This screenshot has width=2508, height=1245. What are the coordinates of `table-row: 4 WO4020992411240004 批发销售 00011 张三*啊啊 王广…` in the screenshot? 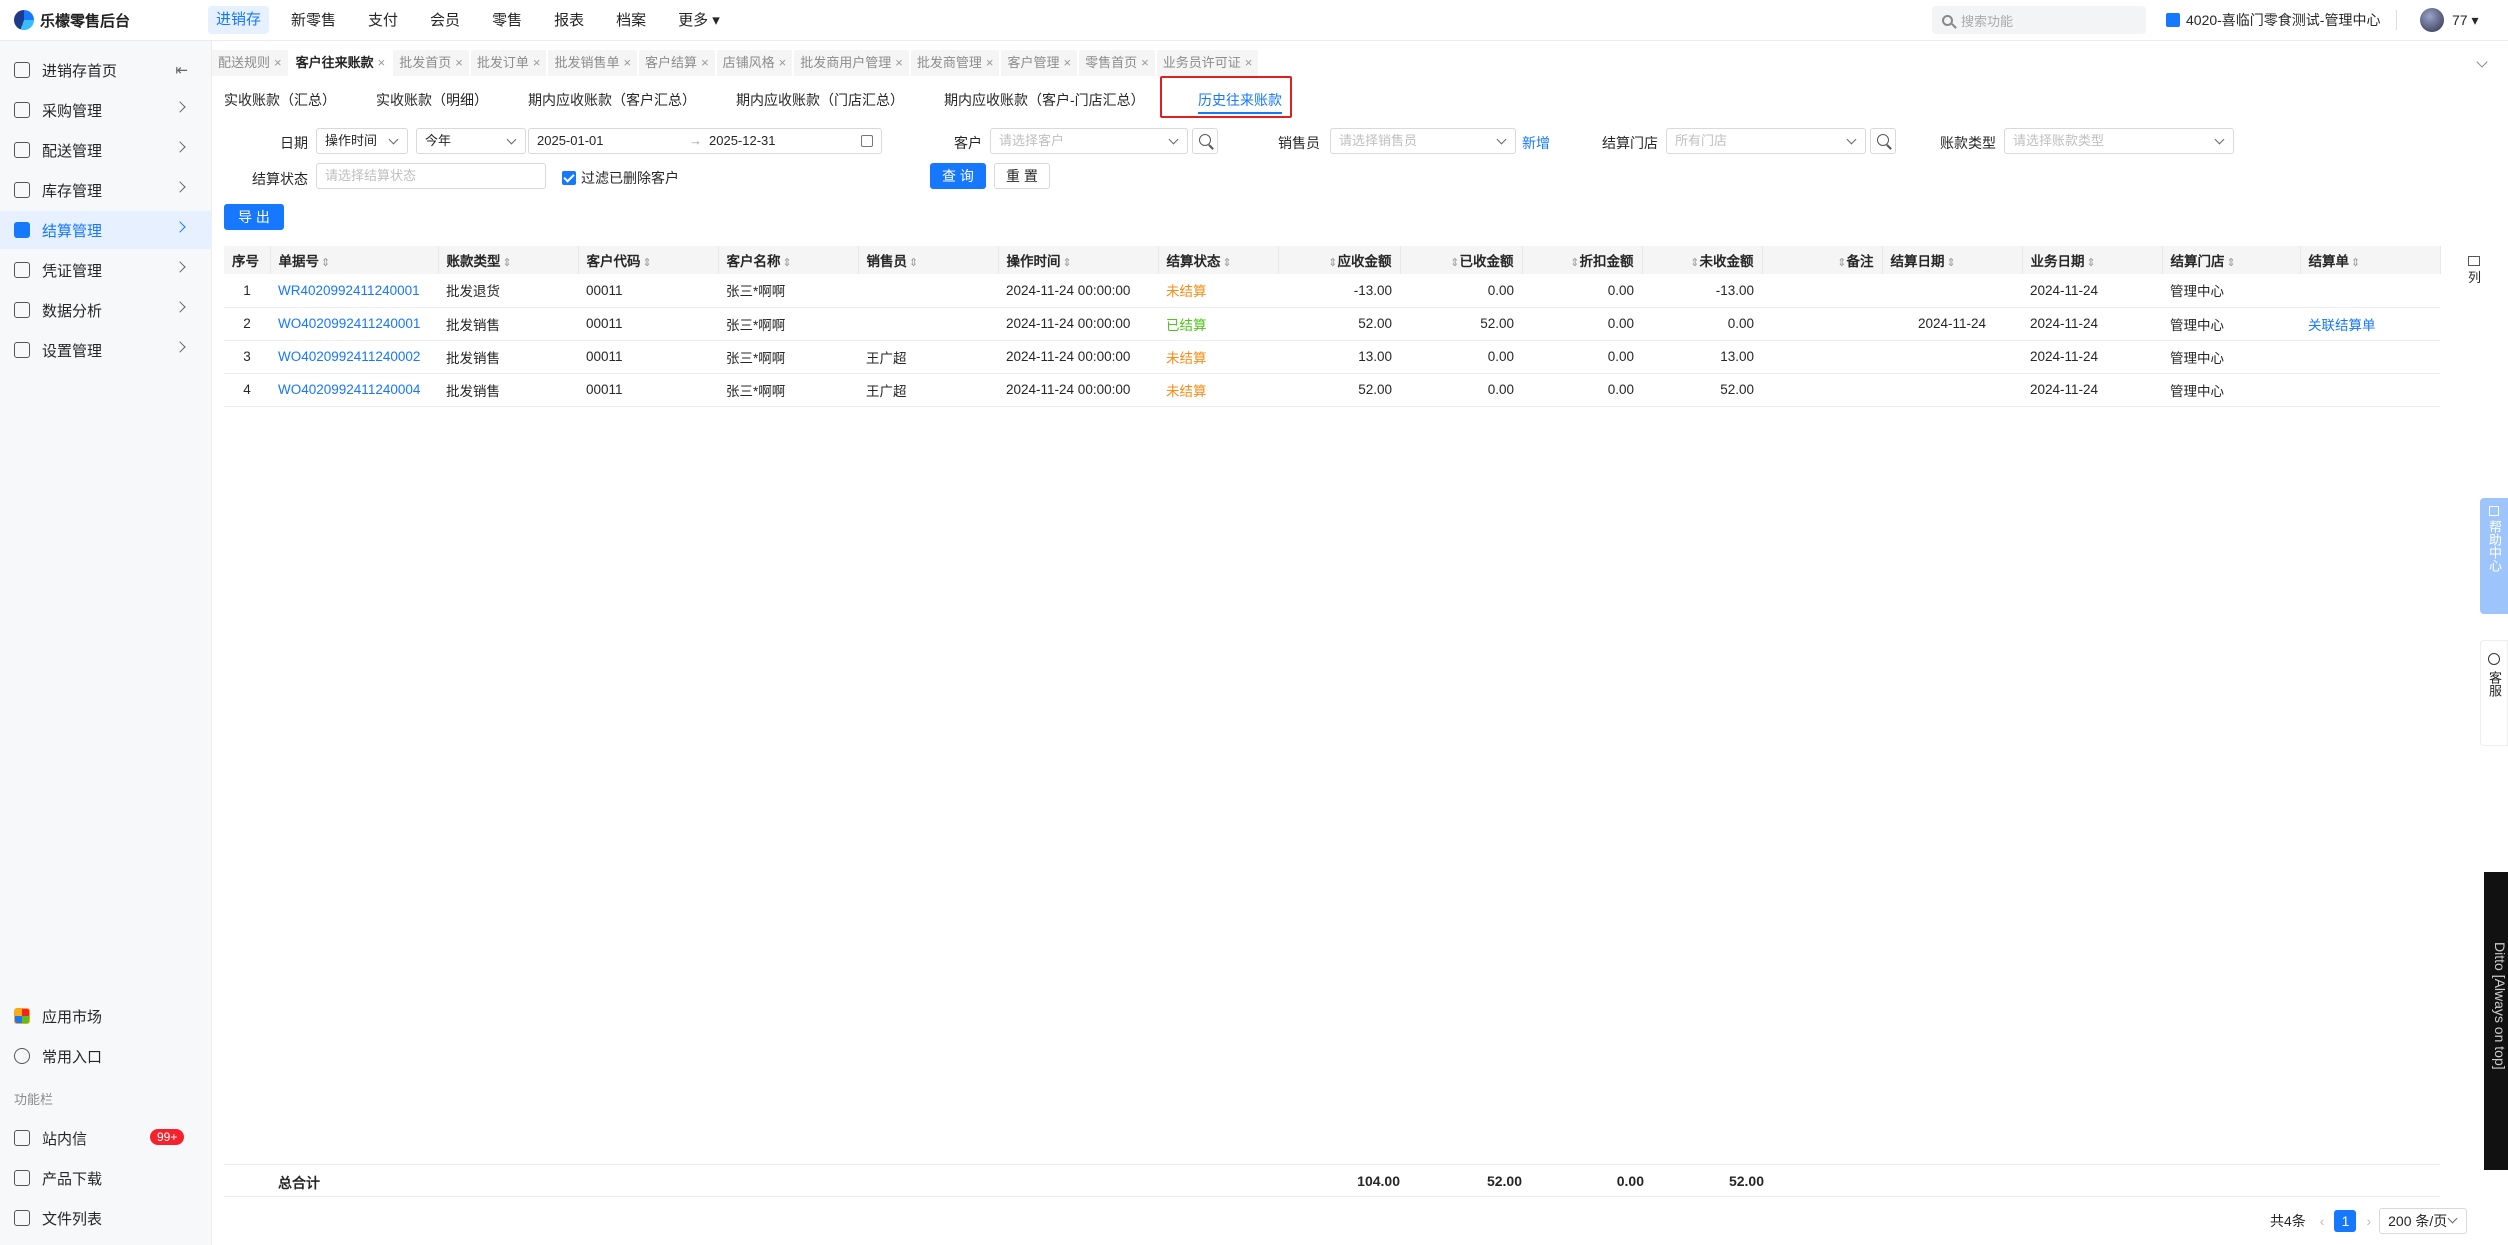 It's located at (1332, 390).